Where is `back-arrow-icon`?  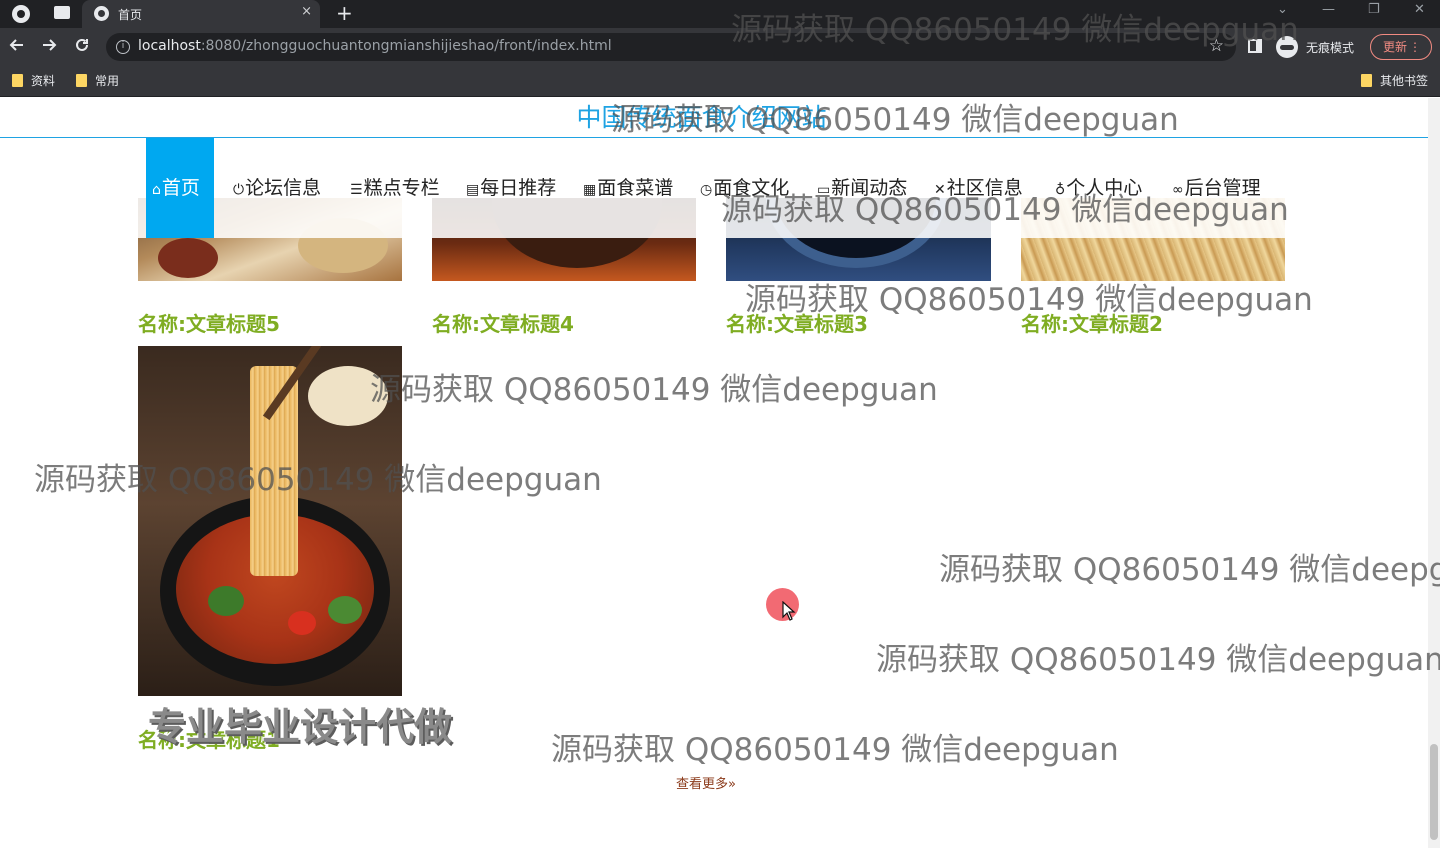
back-arrow-icon is located at coordinates (17, 47).